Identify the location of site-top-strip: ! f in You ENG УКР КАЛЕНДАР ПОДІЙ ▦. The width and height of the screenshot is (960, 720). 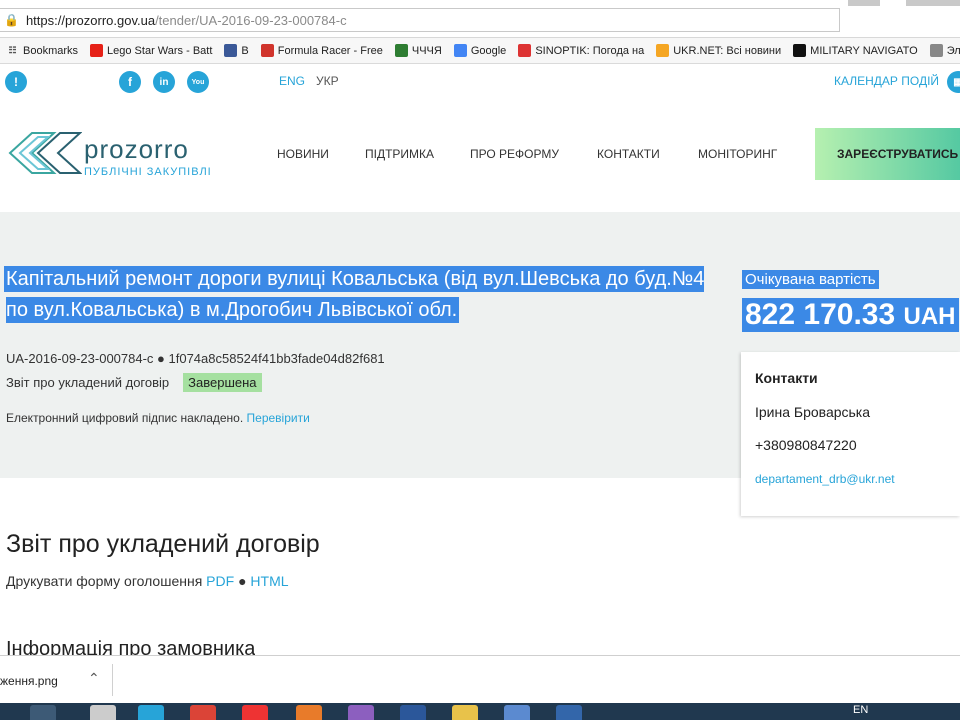
(480, 82).